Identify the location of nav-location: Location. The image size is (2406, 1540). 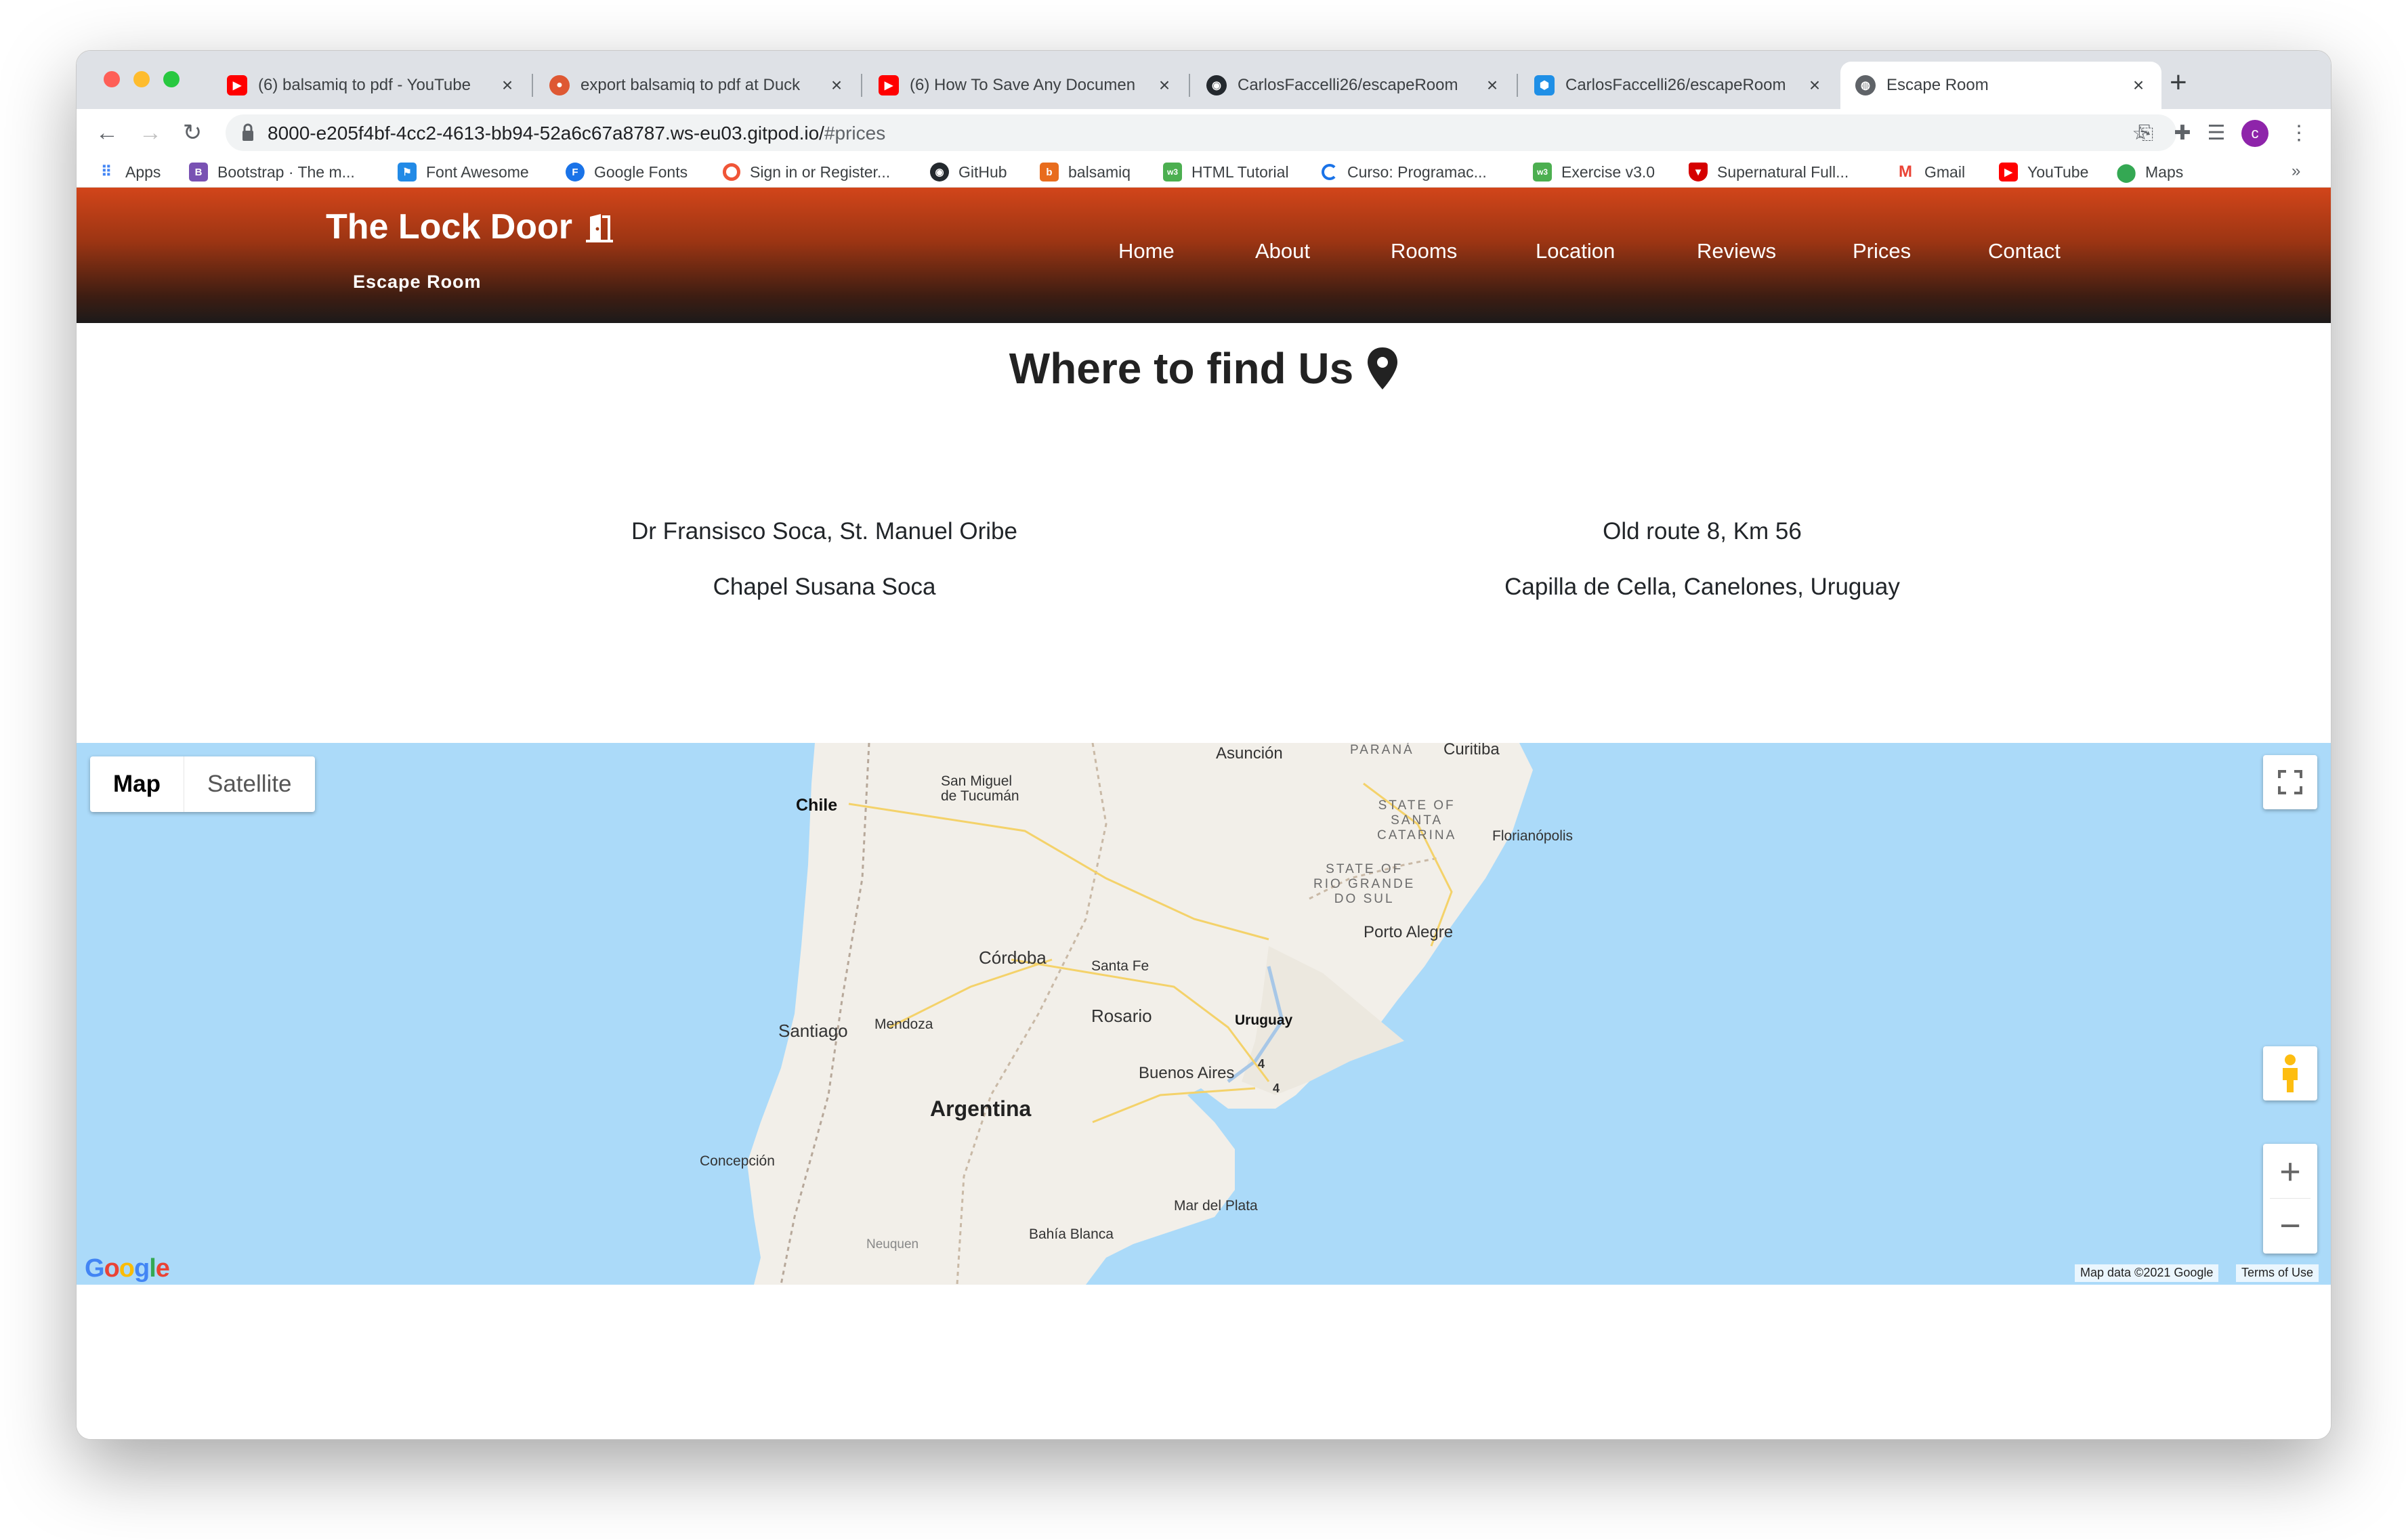
(1575, 251).